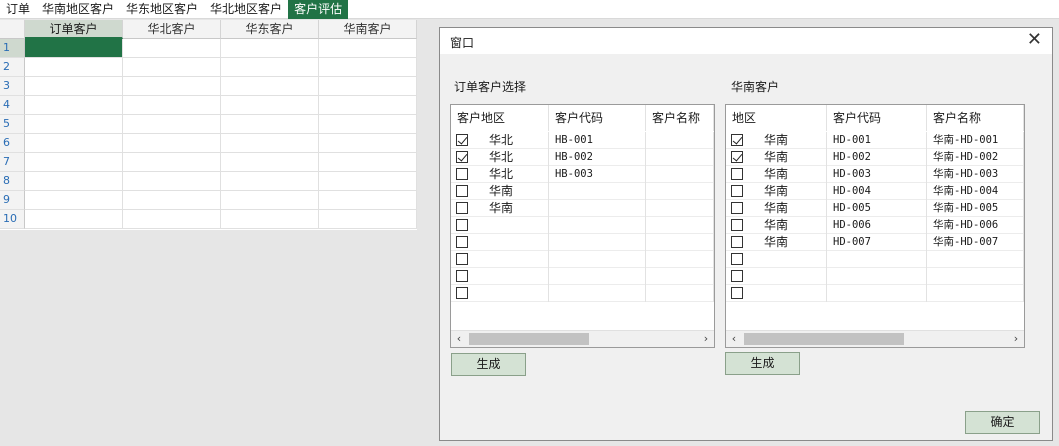 The width and height of the screenshot is (1059, 446). Describe the element at coordinates (368, 29) in the screenshot. I see `column-header-d: 华南客户` at that location.